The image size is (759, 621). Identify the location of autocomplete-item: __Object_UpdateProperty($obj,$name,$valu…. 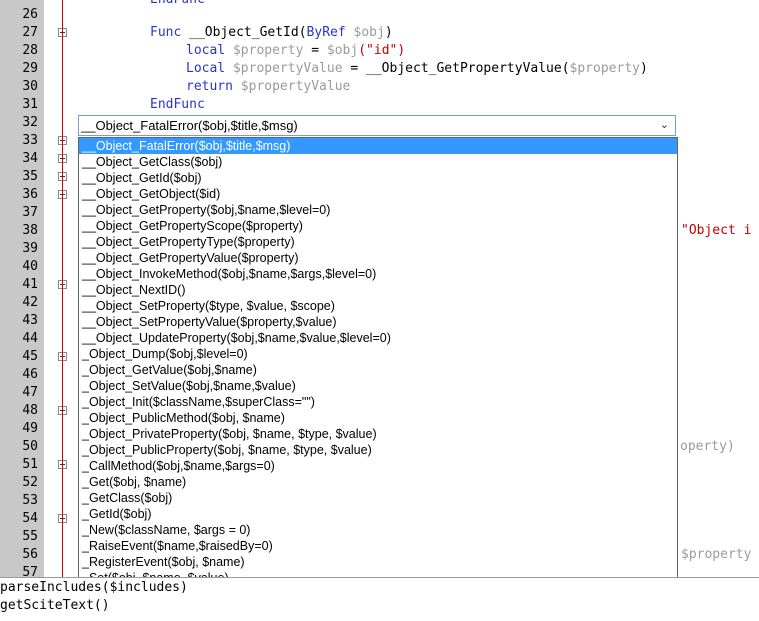
(378, 338).